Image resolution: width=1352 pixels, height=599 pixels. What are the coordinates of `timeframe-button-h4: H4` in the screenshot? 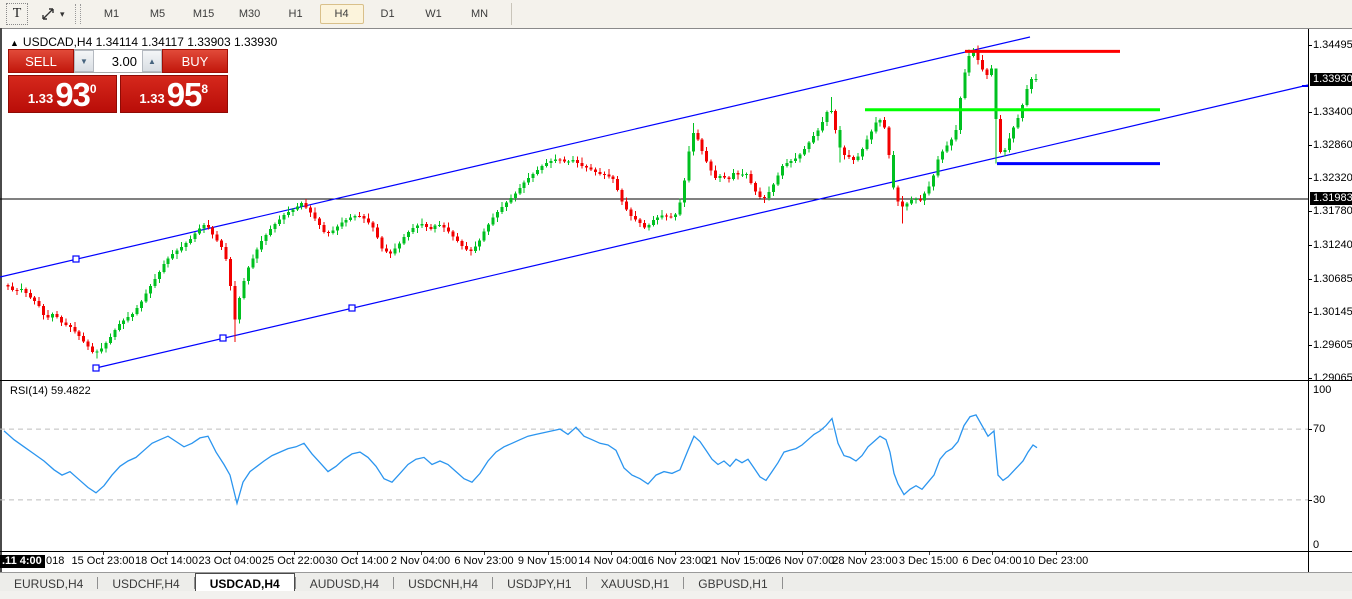 It's located at (341, 14).